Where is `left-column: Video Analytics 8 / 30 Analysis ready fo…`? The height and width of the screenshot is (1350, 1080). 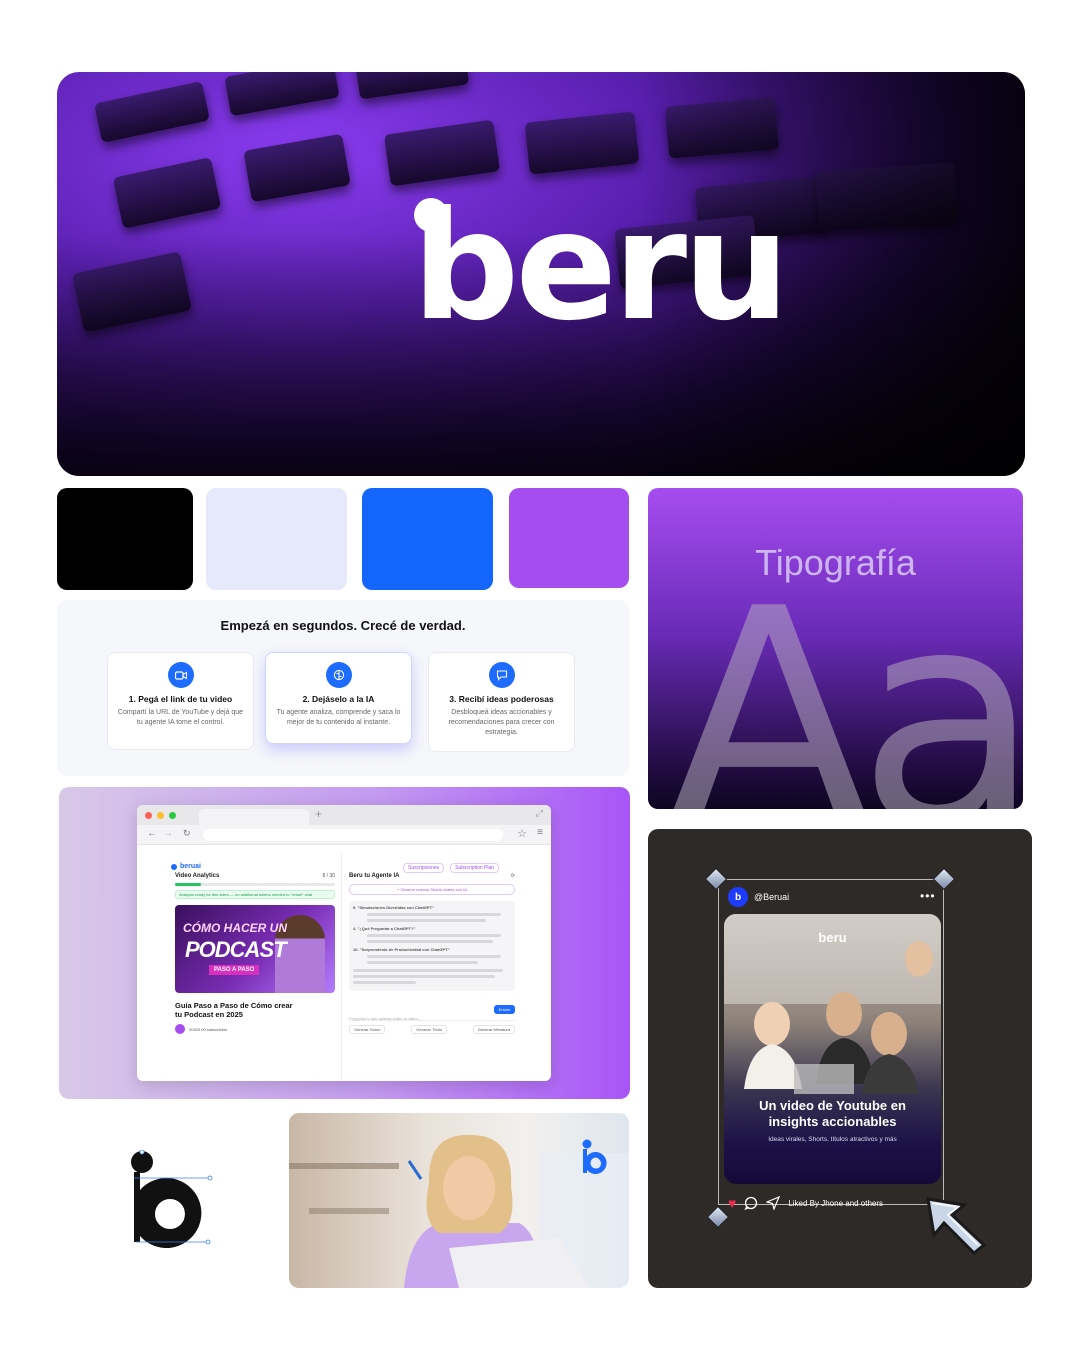 left-column: Video Analytics 8 / 30 Analysis ready fo… is located at coordinates (255, 943).